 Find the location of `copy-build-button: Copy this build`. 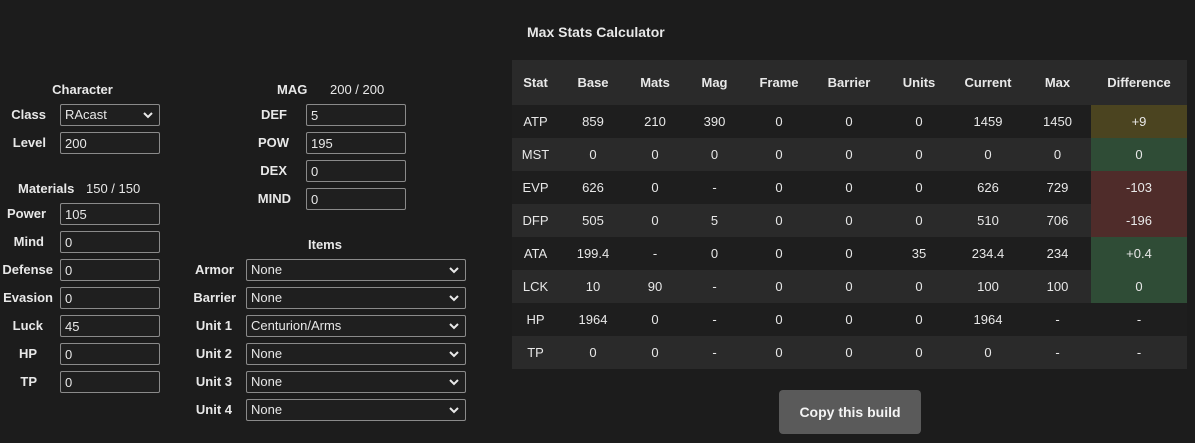

copy-build-button: Copy this build is located at coordinates (850, 412).